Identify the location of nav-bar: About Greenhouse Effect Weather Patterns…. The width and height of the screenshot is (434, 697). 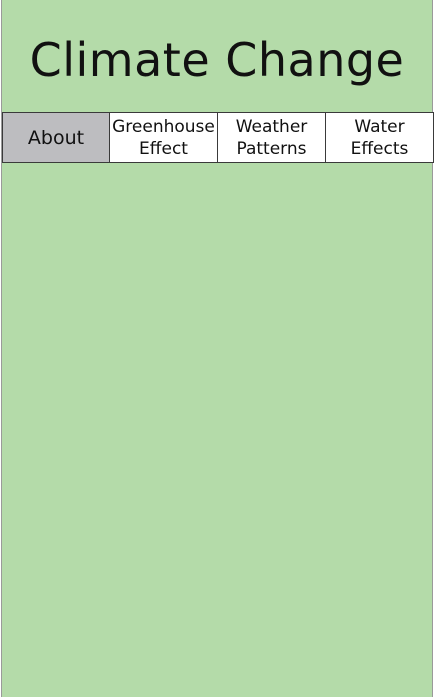
(218, 137).